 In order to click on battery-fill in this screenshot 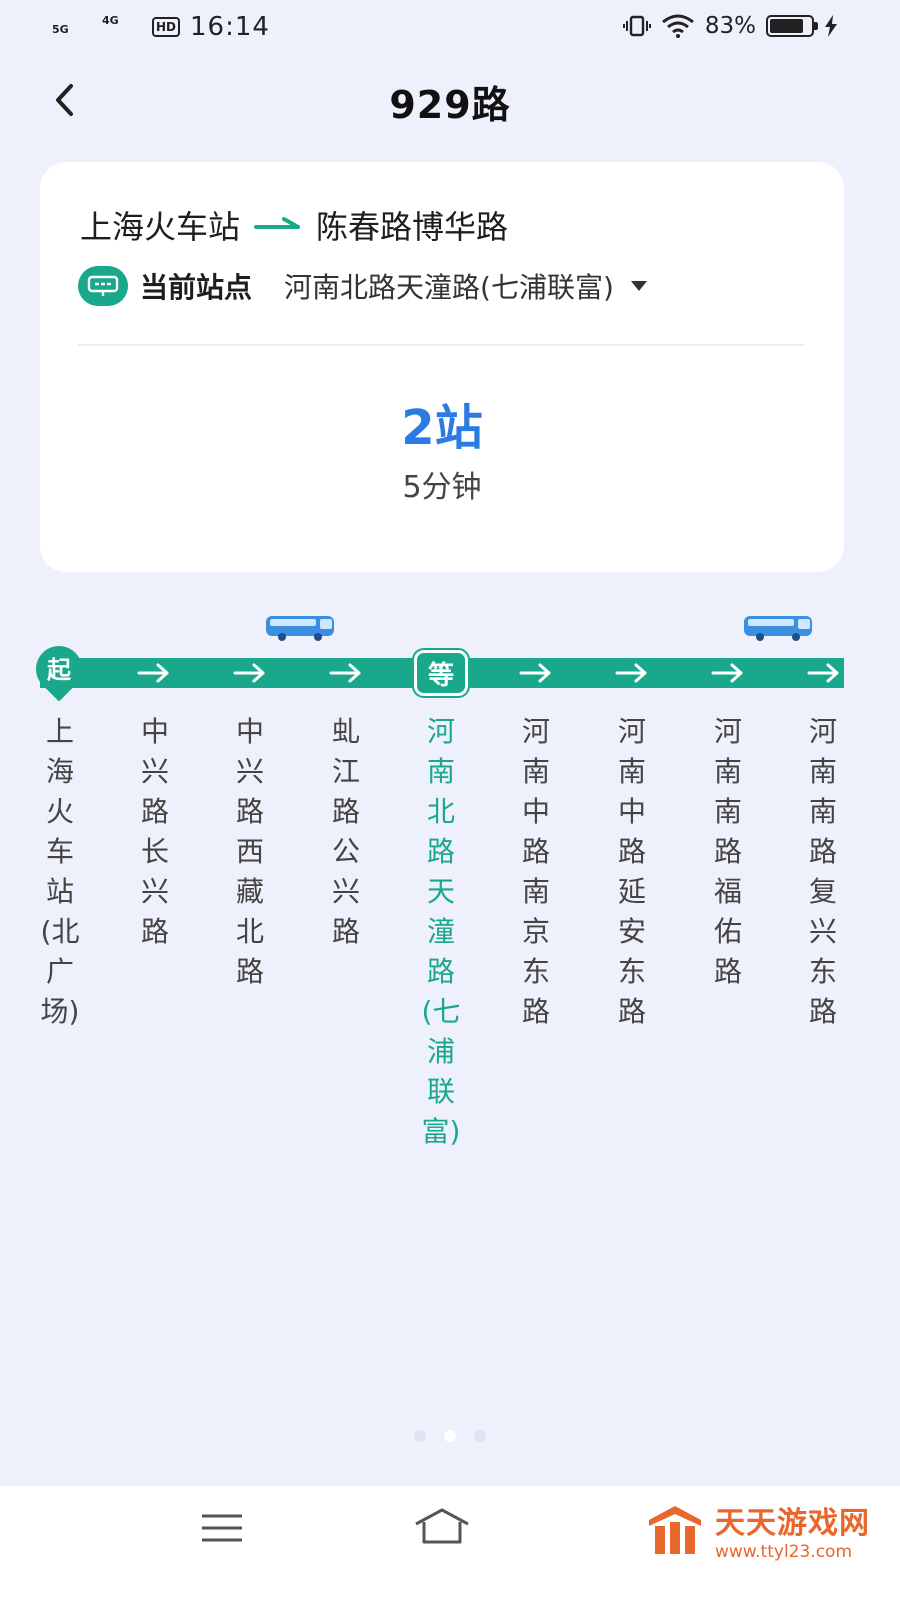, I will do `click(787, 26)`.